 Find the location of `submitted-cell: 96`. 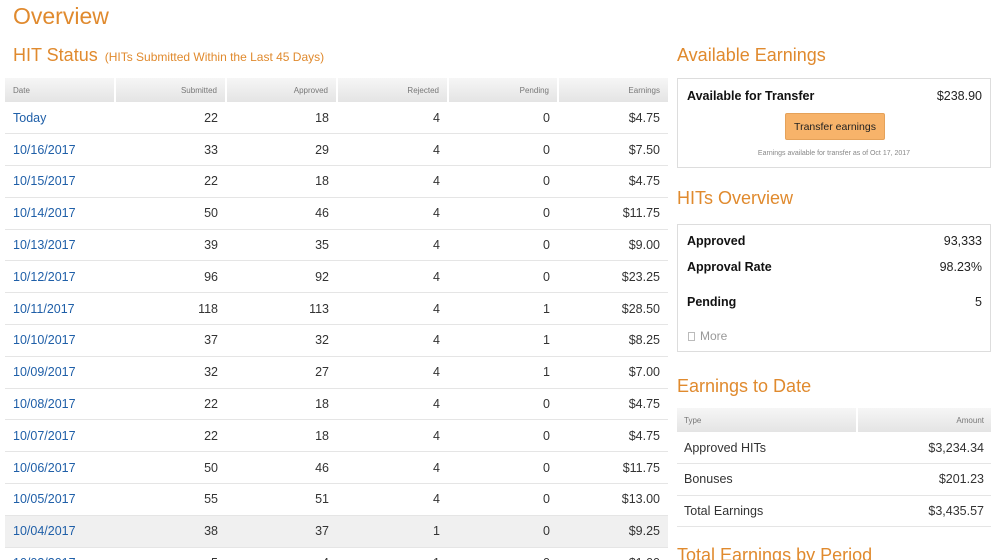

submitted-cell: 96 is located at coordinates (170, 277).